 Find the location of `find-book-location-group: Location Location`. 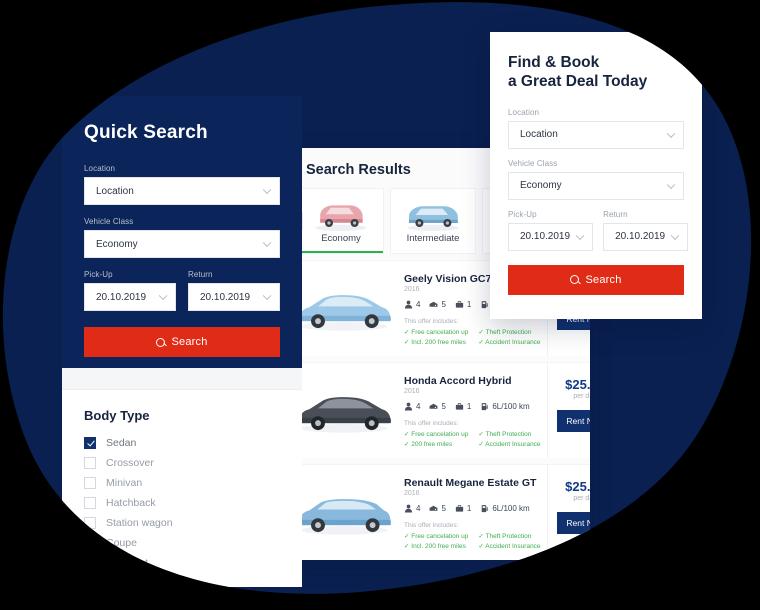

find-book-location-group: Location Location is located at coordinates (596, 128).